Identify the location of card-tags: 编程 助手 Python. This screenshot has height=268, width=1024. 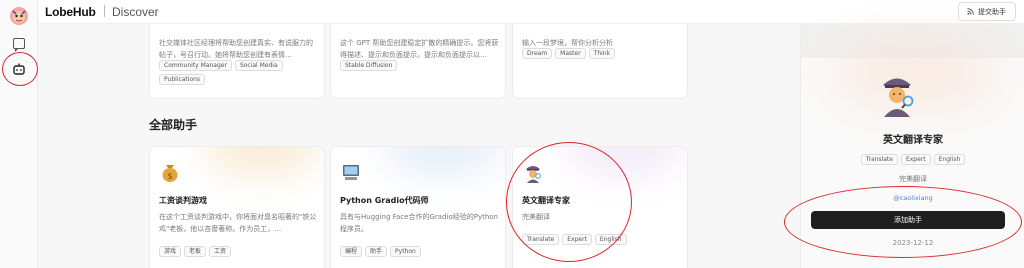
(422, 251).